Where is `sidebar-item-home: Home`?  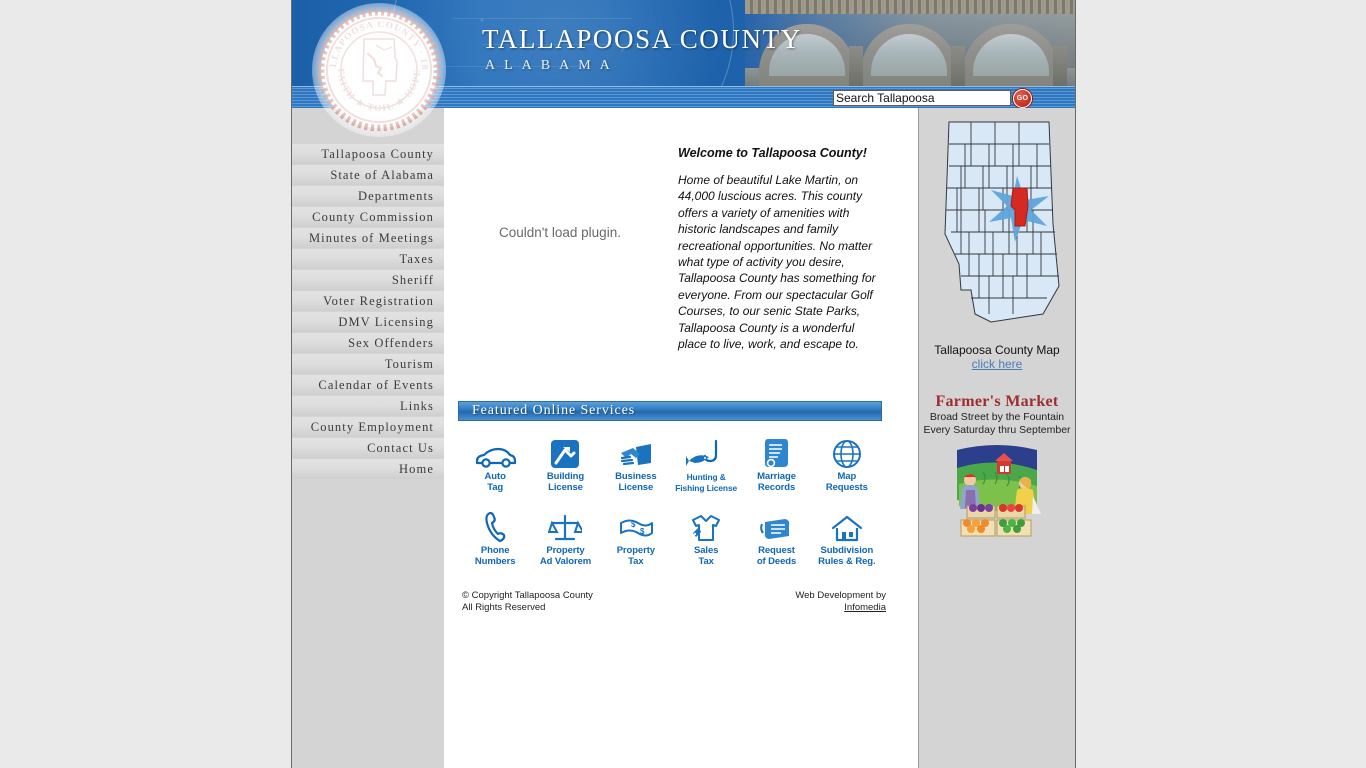 sidebar-item-home: Home is located at coordinates (368, 469).